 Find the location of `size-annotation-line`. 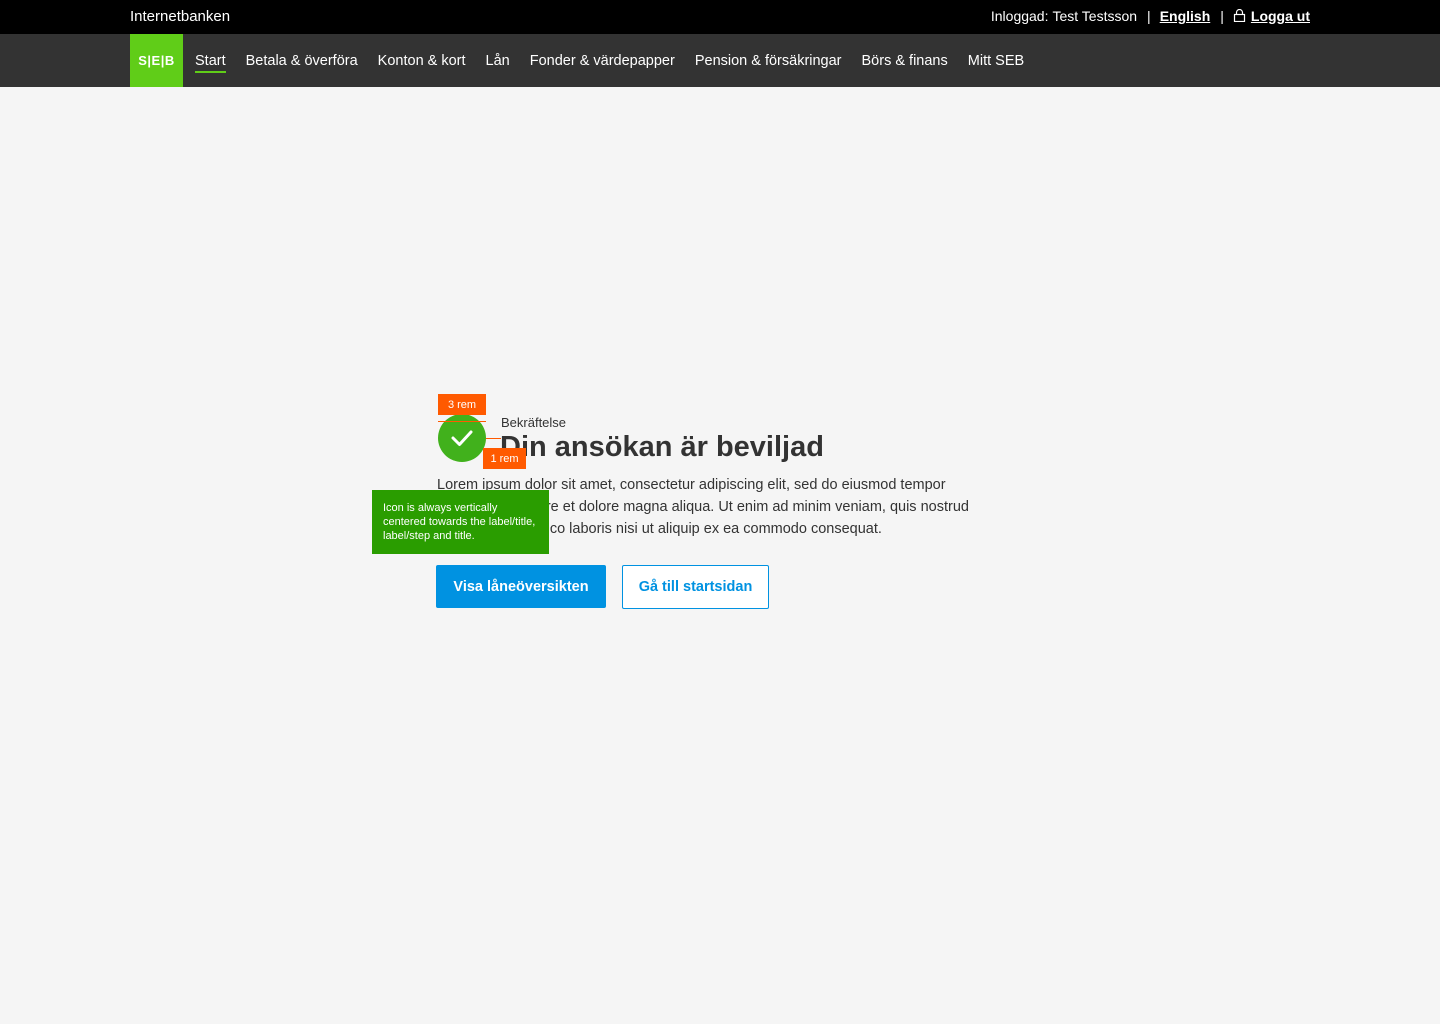

size-annotation-line is located at coordinates (462, 421).